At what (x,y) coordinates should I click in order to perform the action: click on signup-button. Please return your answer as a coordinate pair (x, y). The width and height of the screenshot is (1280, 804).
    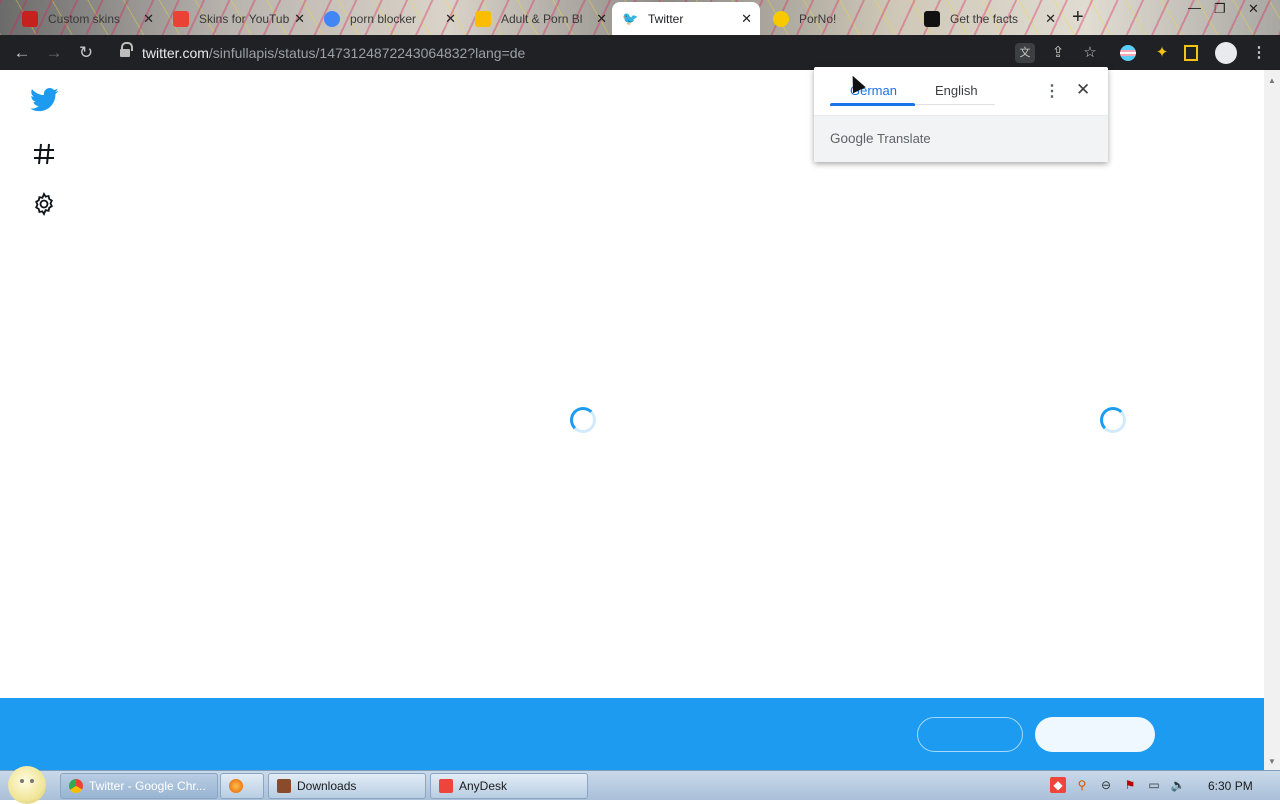
    Looking at the image, I should click on (1095, 734).